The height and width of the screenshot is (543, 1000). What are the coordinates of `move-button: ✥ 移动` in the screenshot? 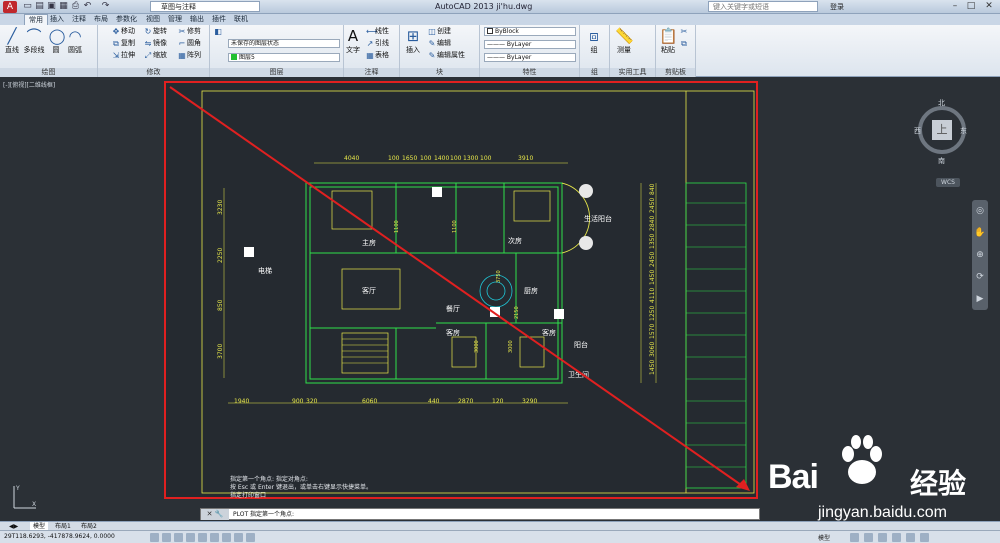 It's located at (123, 31).